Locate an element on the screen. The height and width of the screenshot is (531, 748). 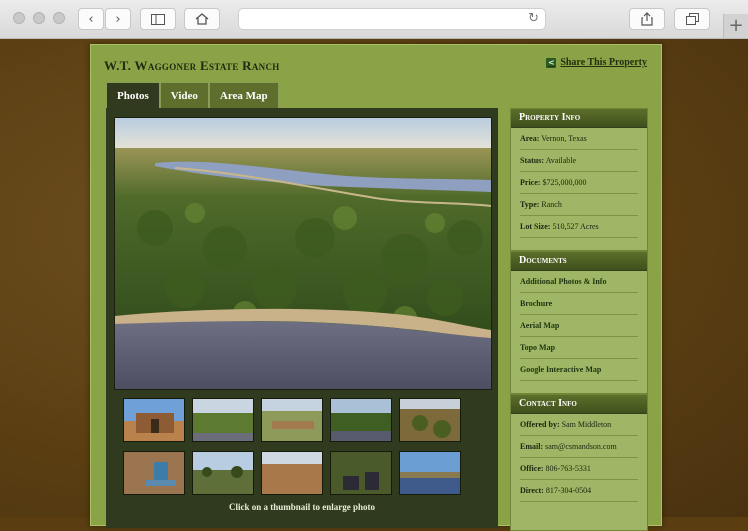
minimize-window-button is located at coordinates (39, 18).